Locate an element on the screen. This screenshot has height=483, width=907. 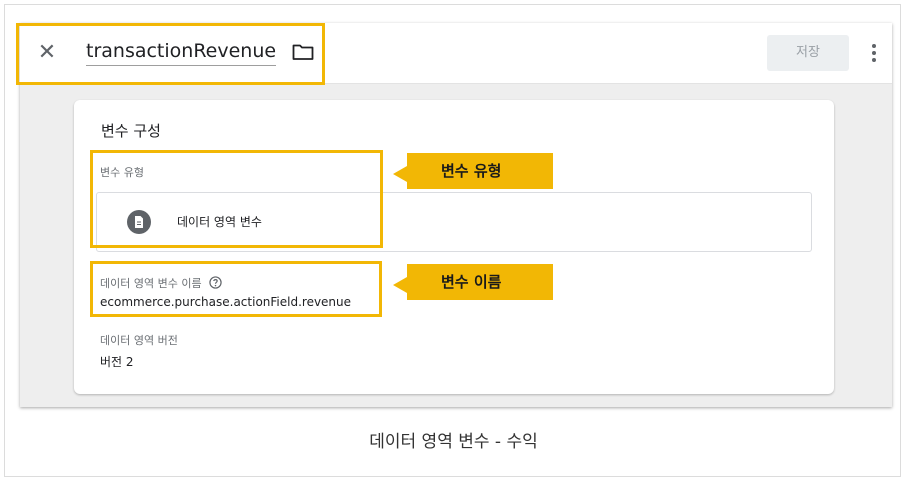
callout-variable-type: 변수 유형 is located at coordinates (473, 171).